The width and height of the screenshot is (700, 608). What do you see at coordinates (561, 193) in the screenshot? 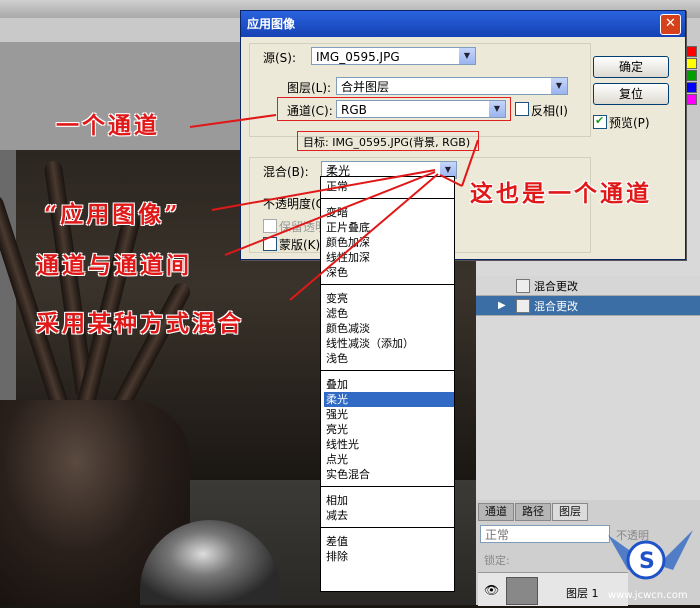
I see `annotation-also-channel: 这也是一个通道` at bounding box center [561, 193].